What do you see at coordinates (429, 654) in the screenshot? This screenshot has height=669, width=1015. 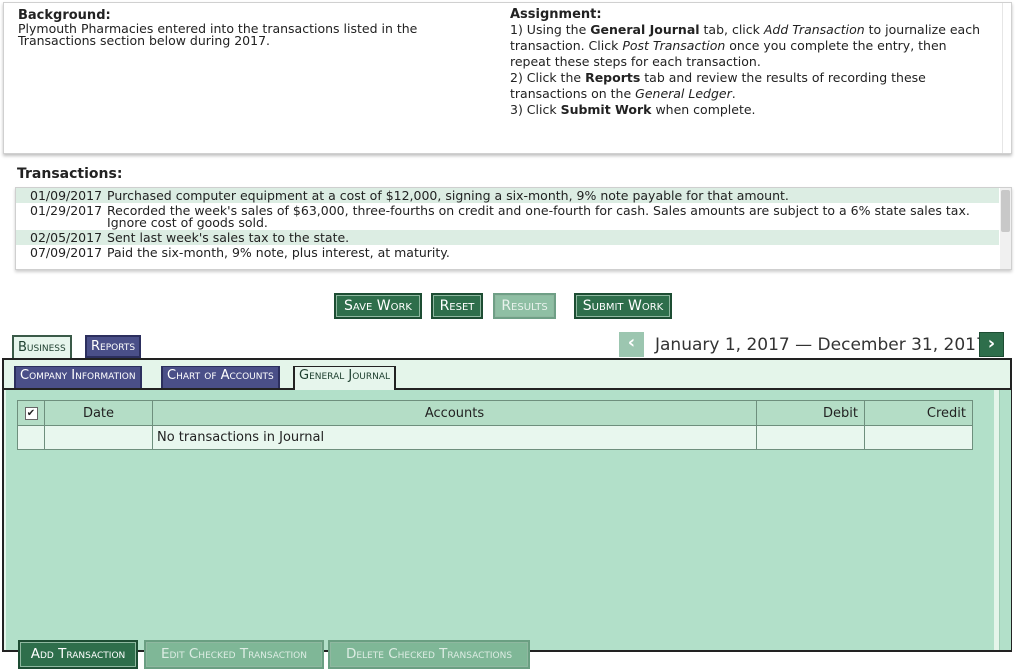 I see `delete-checked-transactions-button: Delete Checked Transactions` at bounding box center [429, 654].